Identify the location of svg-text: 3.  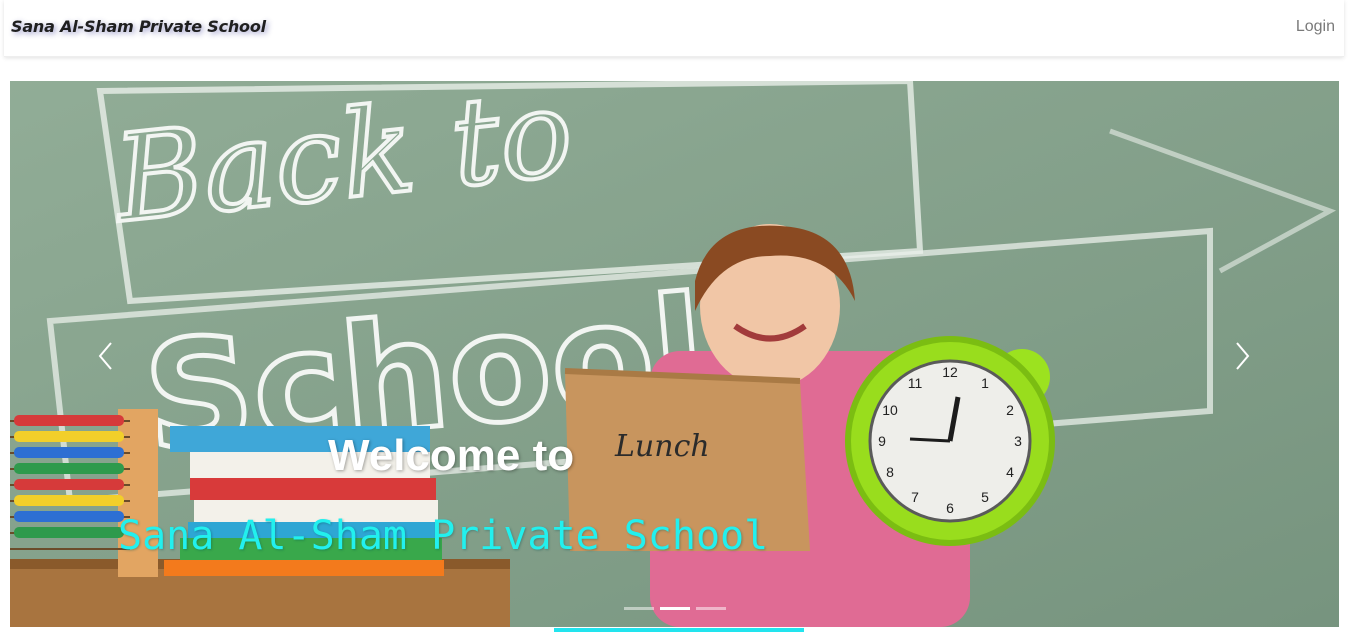
(1018, 441).